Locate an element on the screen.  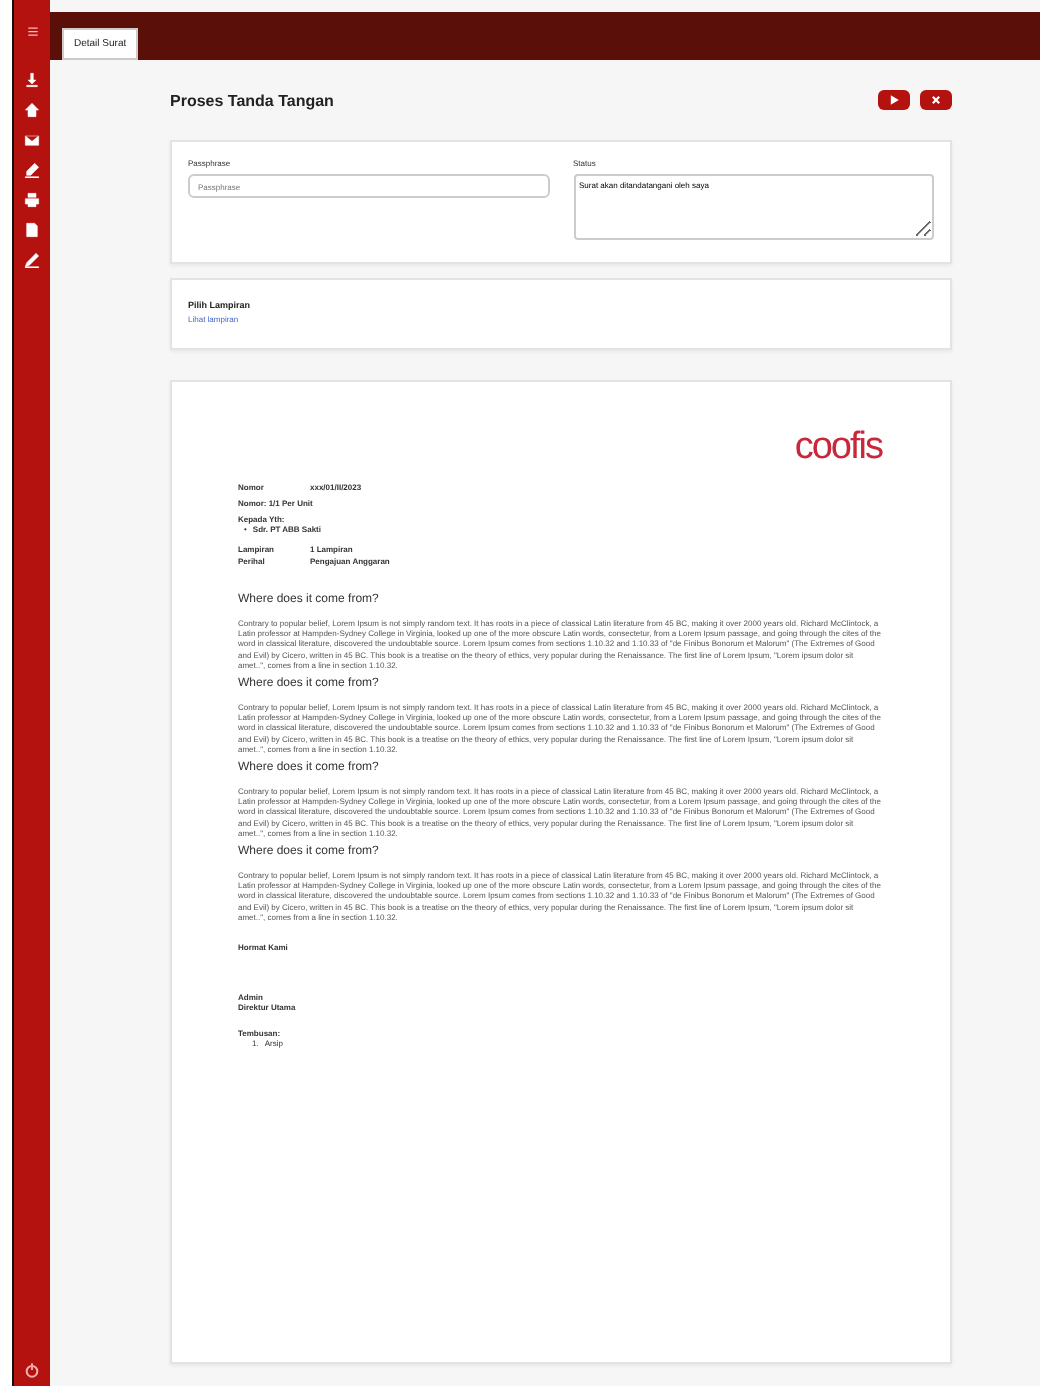
mail-icon is located at coordinates (32, 140).